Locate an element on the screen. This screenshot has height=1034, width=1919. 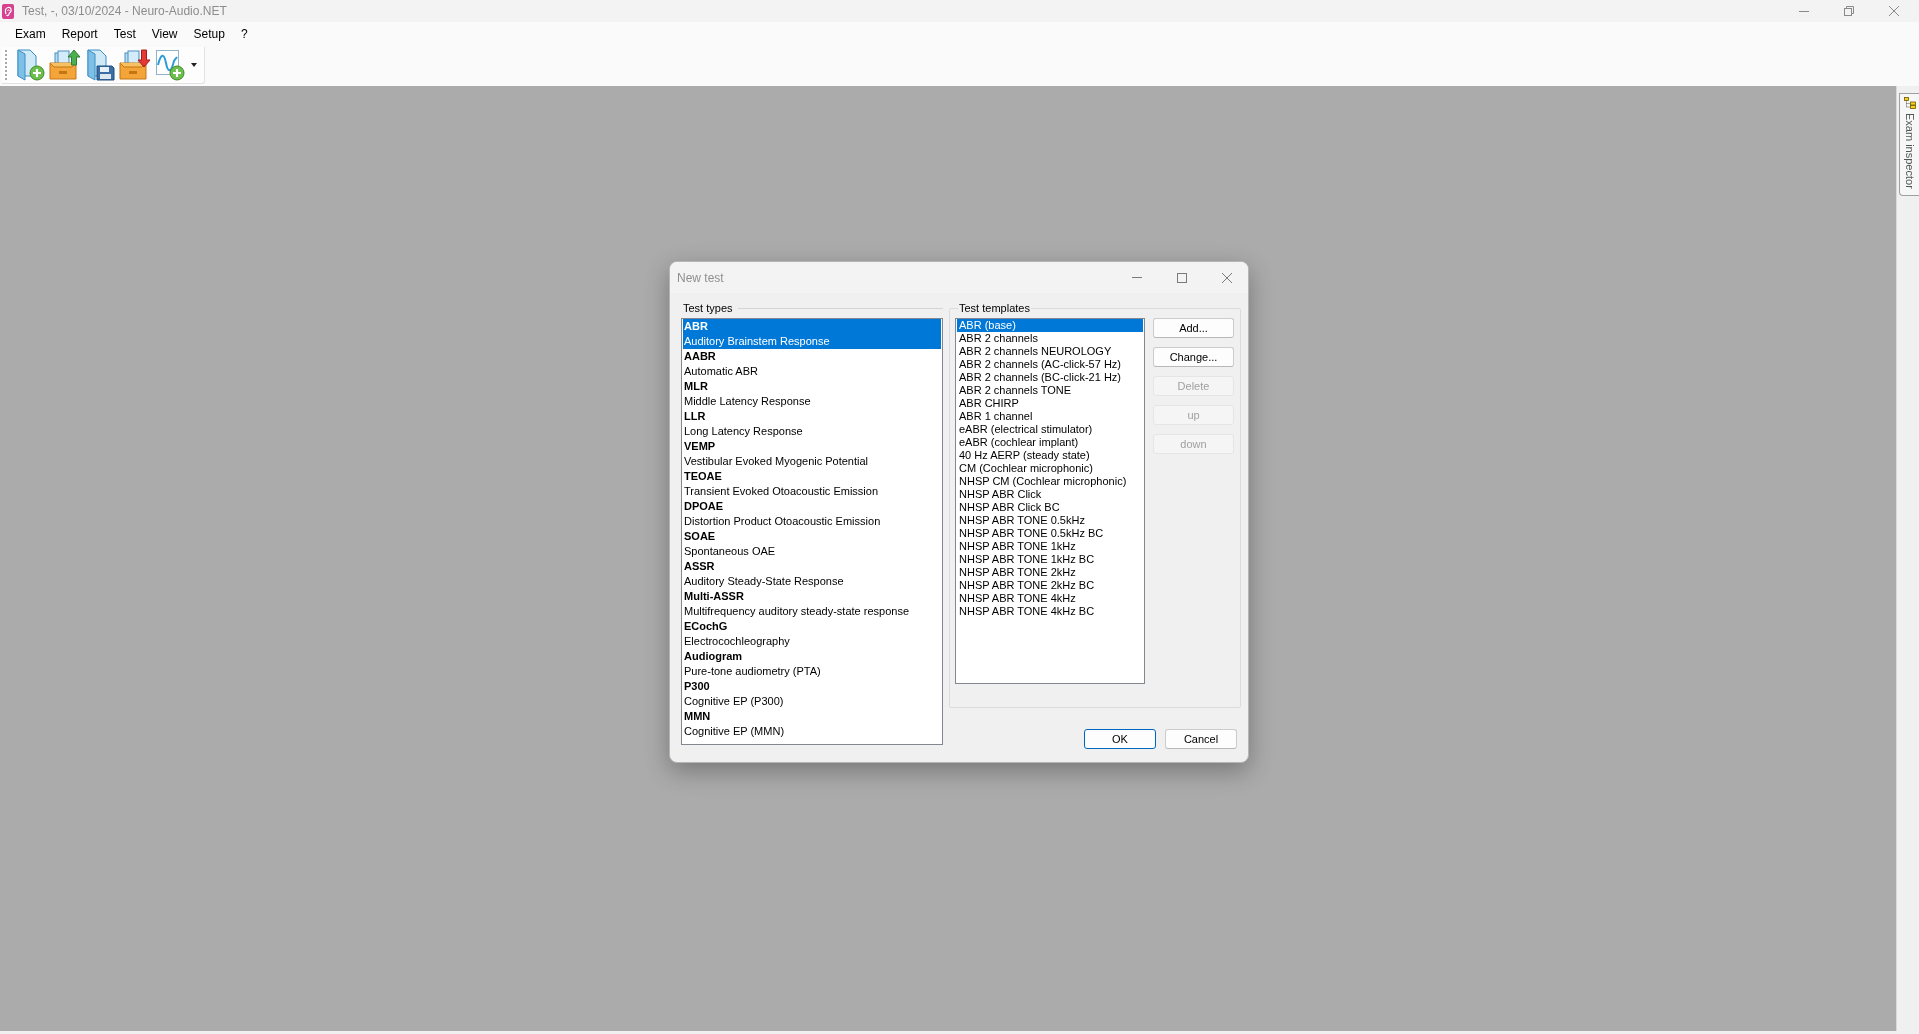
window-title: Test, -, 03/10/2024 - Neuro-Audio.NET is located at coordinates (124, 11).